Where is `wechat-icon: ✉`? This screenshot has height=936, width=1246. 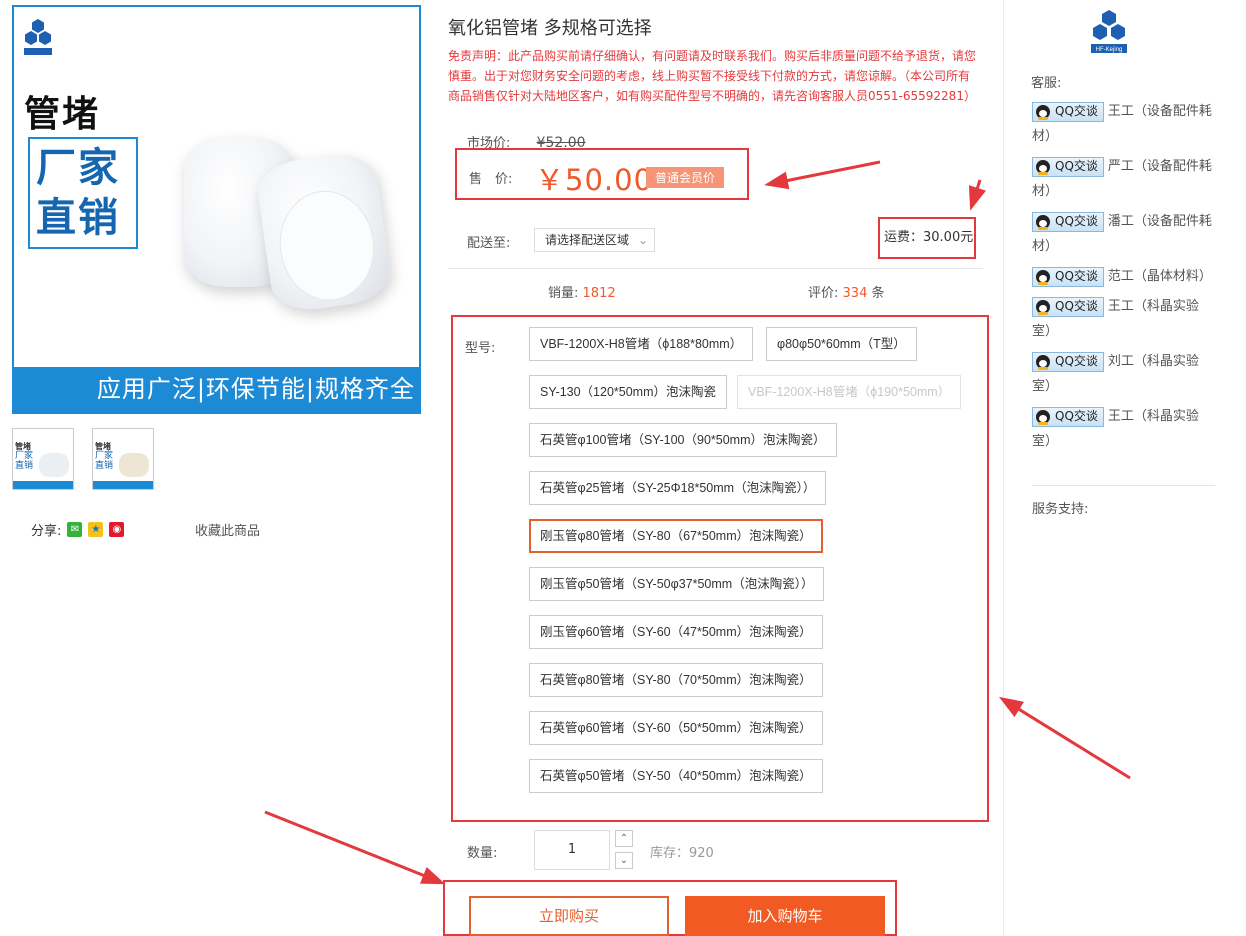
wechat-icon: ✉ is located at coordinates (75, 529).